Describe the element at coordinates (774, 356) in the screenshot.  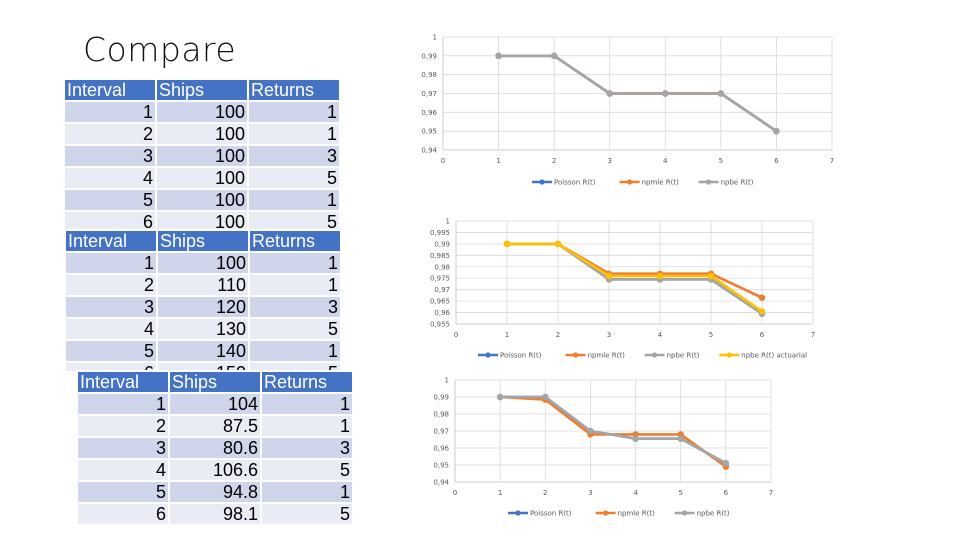
I see `legend-label: npbe R(t) actuarial` at that location.